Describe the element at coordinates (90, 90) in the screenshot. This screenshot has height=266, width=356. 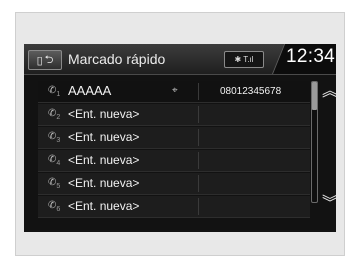
I see `entry-name: AAAAA` at that location.